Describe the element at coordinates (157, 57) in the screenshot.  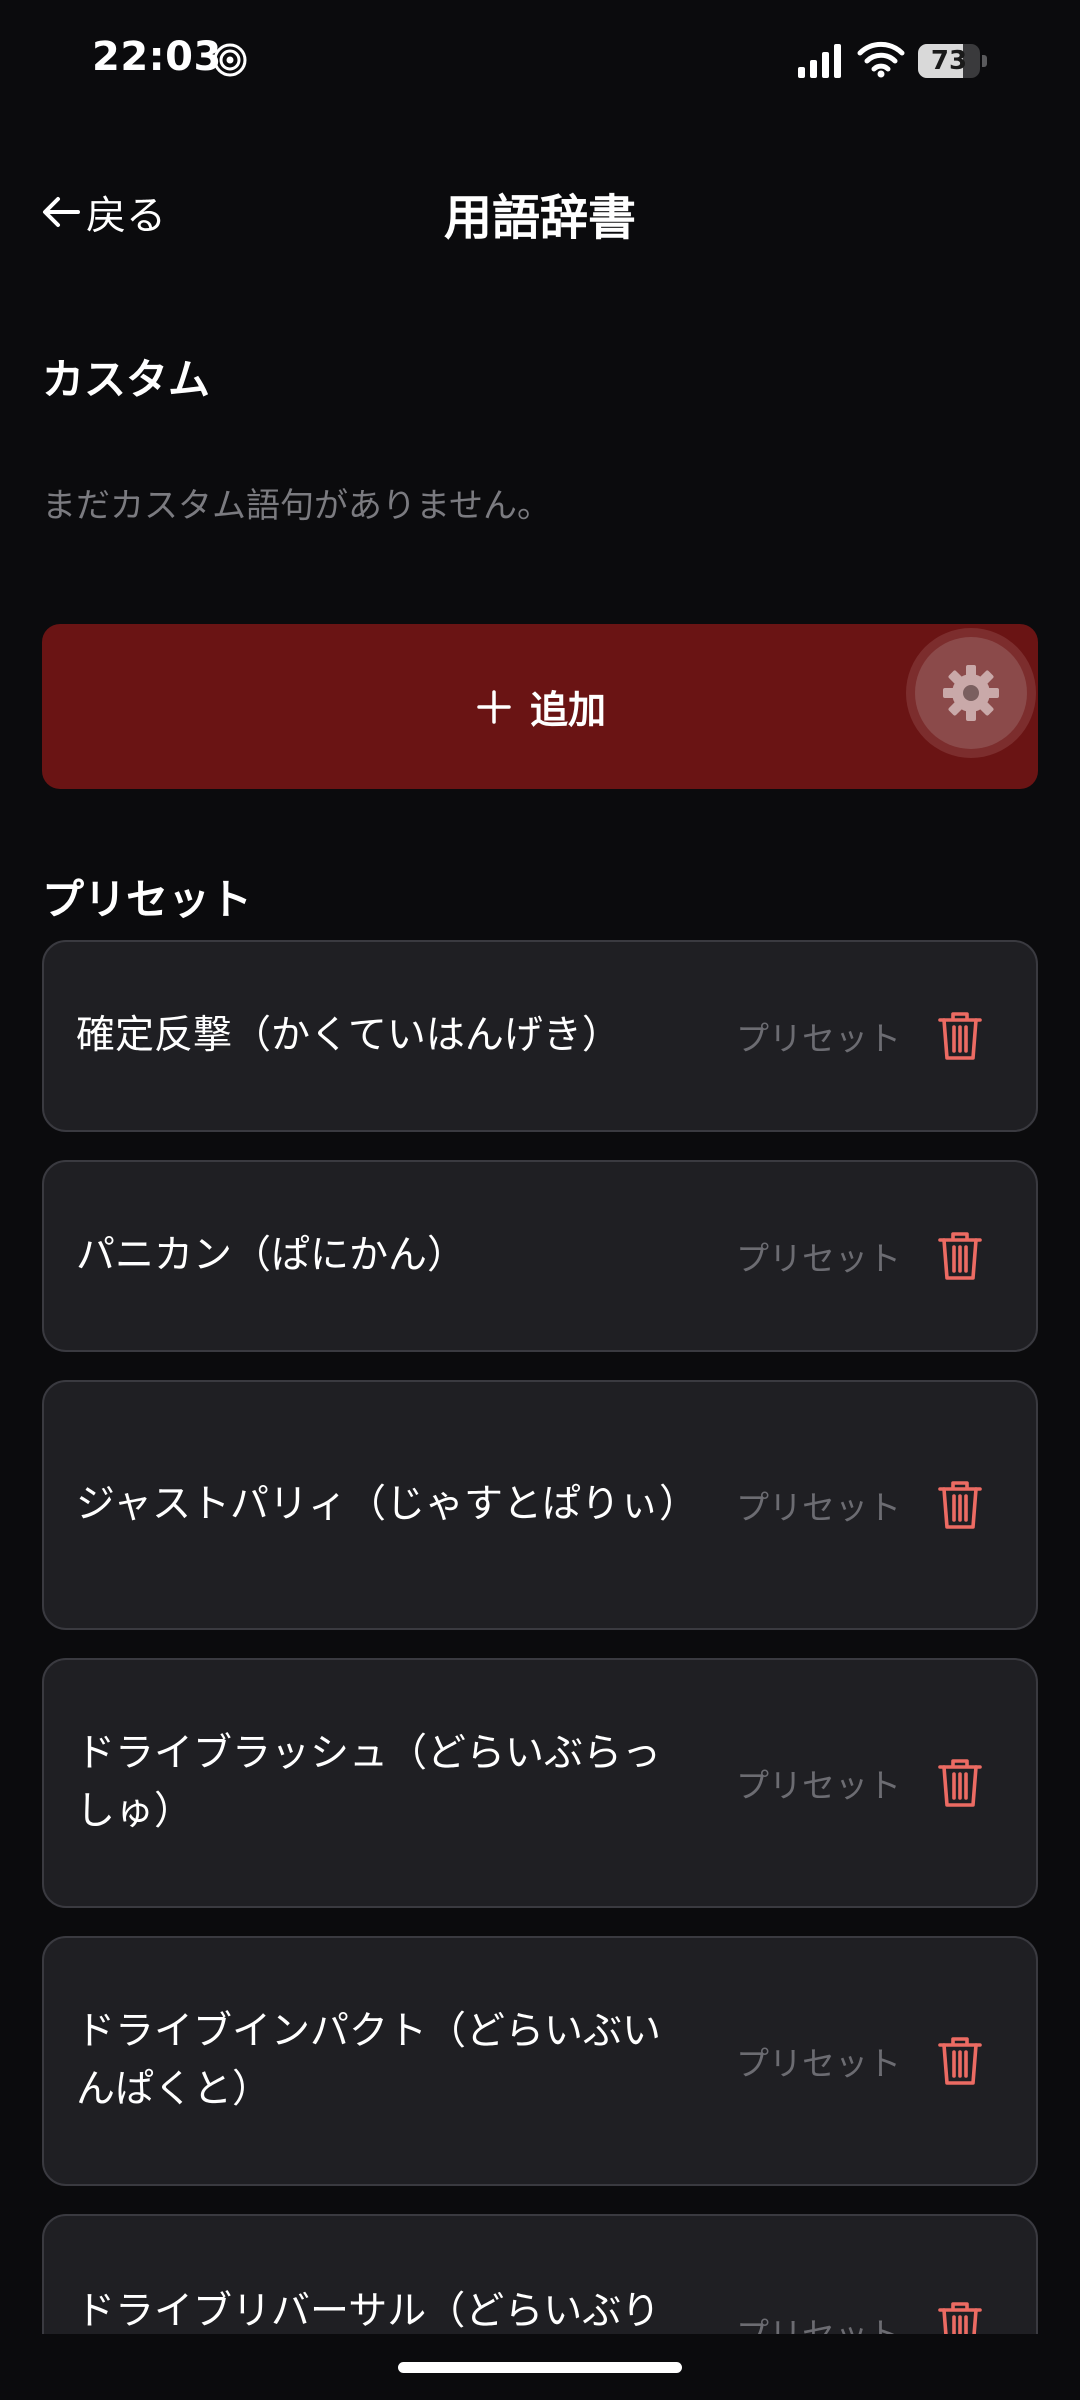
I see `status-time: 22:03` at that location.